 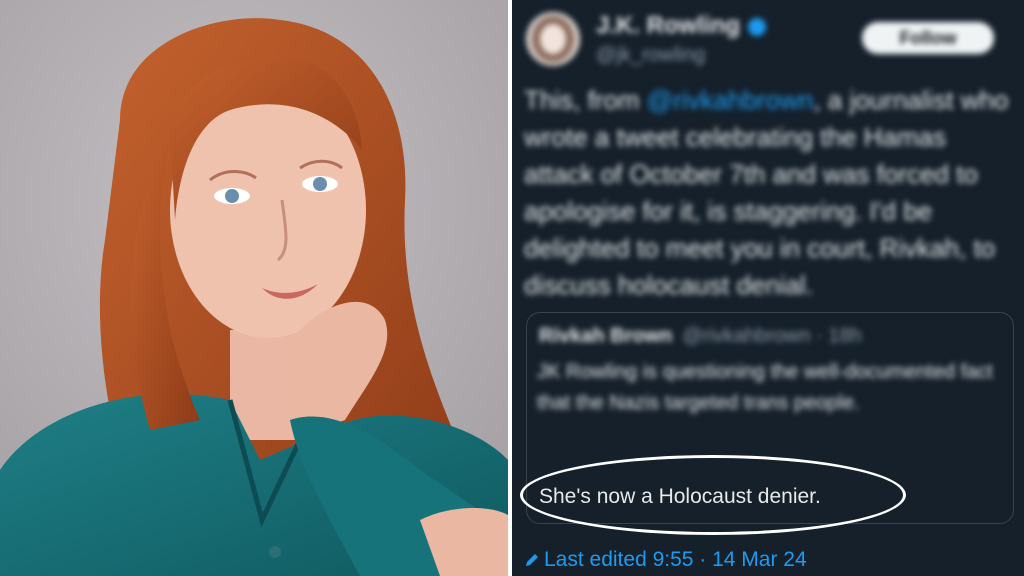 I want to click on quoted-author-handle: @rivkahbrown · 18h, so click(x=772, y=336).